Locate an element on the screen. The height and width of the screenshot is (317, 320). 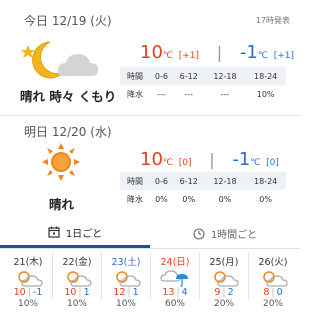
day-low: -1 is located at coordinates (37, 292).